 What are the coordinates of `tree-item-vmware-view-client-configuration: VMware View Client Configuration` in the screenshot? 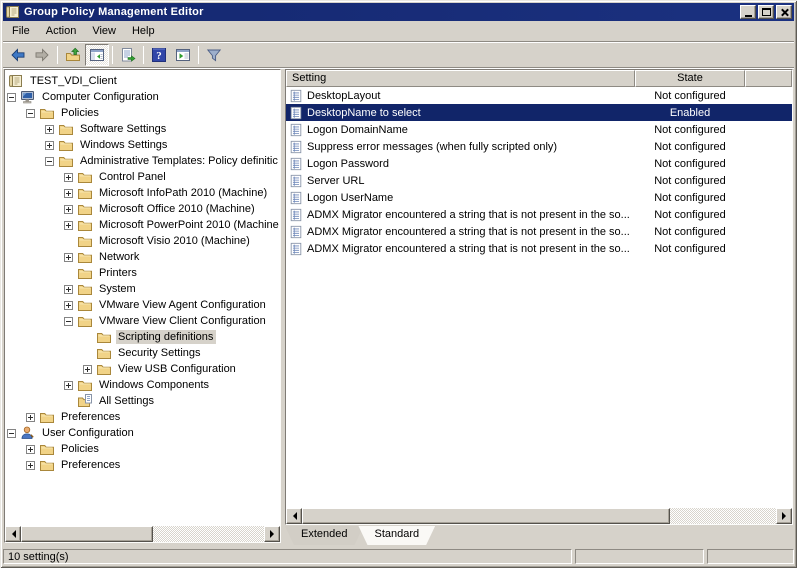 It's located at (142, 321).